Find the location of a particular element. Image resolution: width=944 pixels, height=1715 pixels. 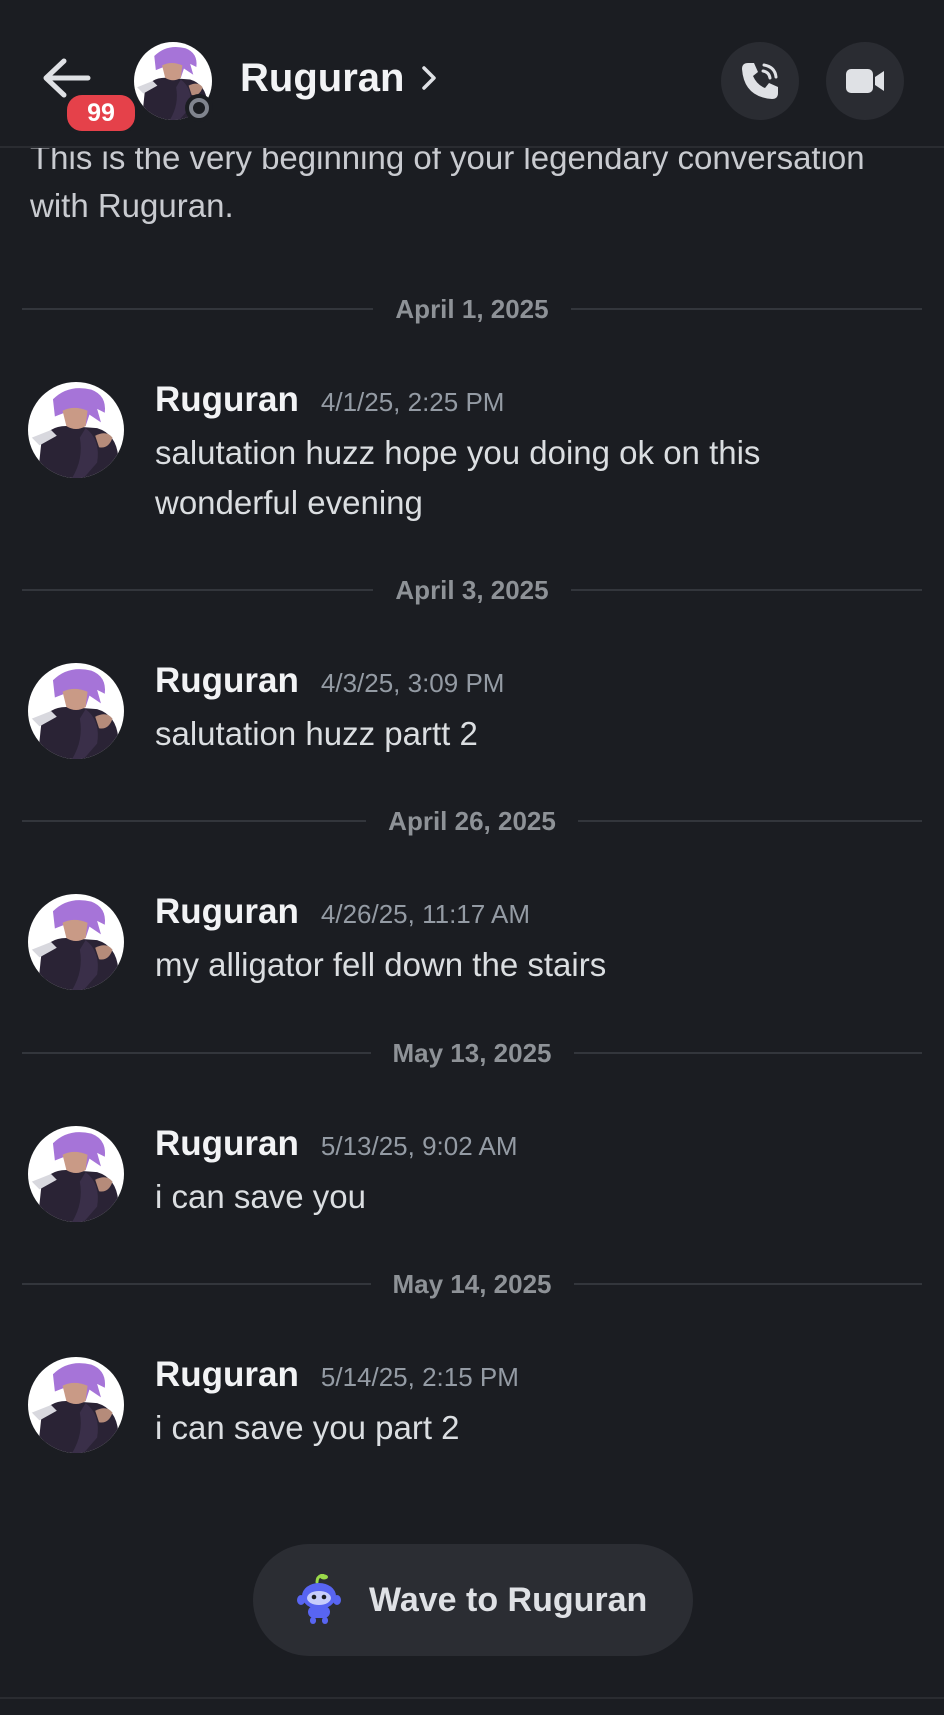

message-text: my alligator fell down the stairs is located at coordinates (381, 964).